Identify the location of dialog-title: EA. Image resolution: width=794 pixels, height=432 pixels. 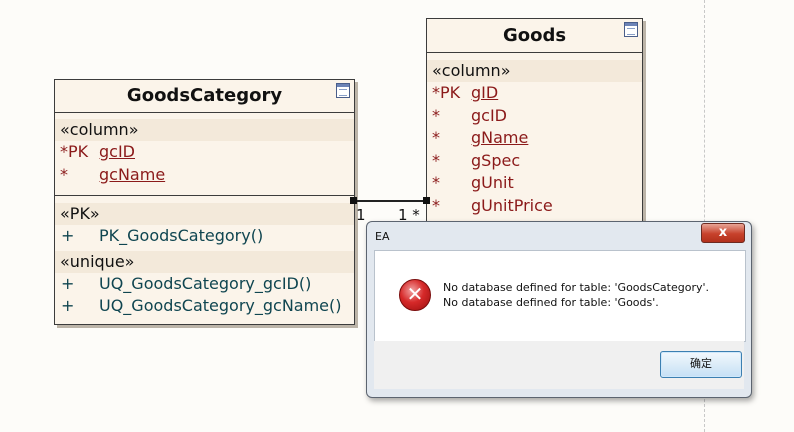
(382, 236).